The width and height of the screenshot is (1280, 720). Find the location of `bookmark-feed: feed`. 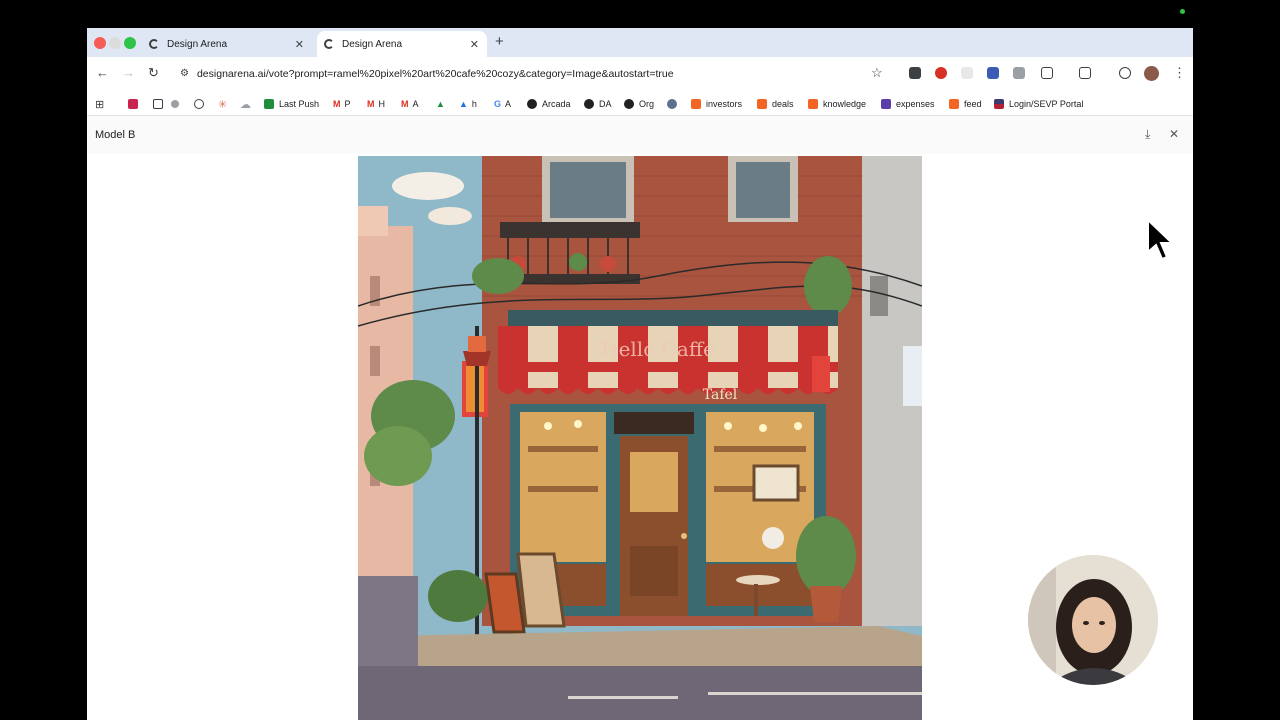

bookmark-feed: feed is located at coordinates (965, 104).